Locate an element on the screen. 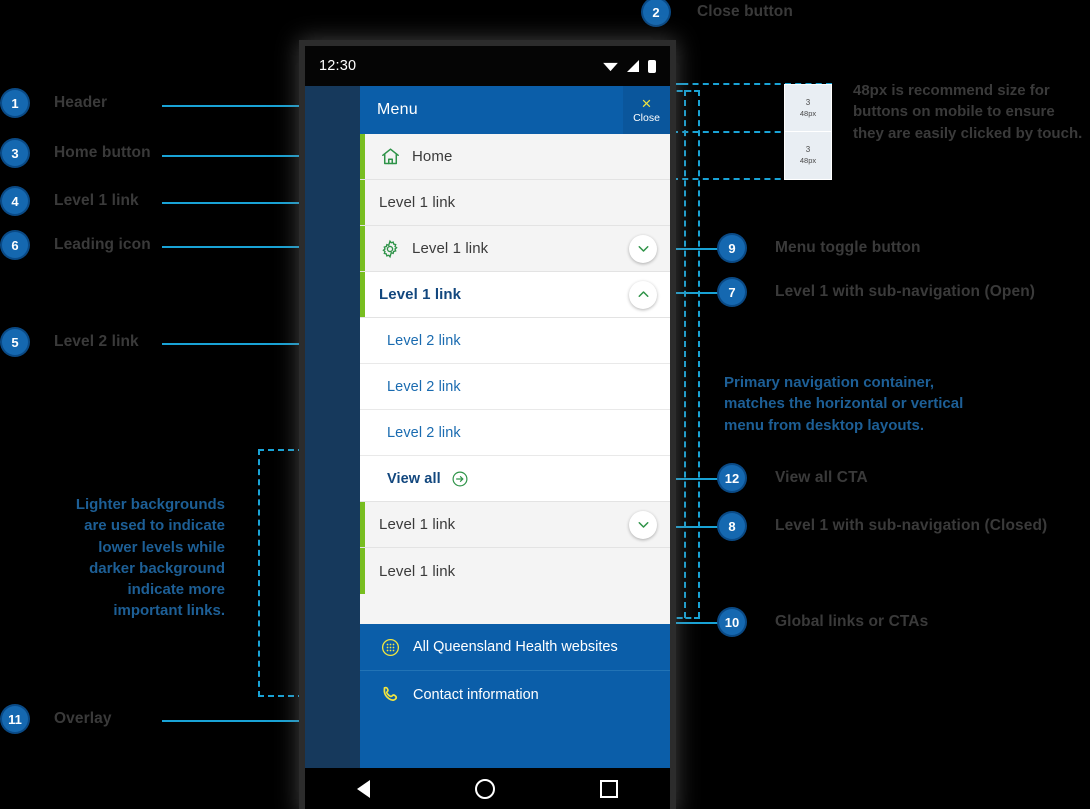 Image resolution: width=1090 pixels, height=809 pixels. menu-item-level1-a: Level 1 link is located at coordinates (515, 203).